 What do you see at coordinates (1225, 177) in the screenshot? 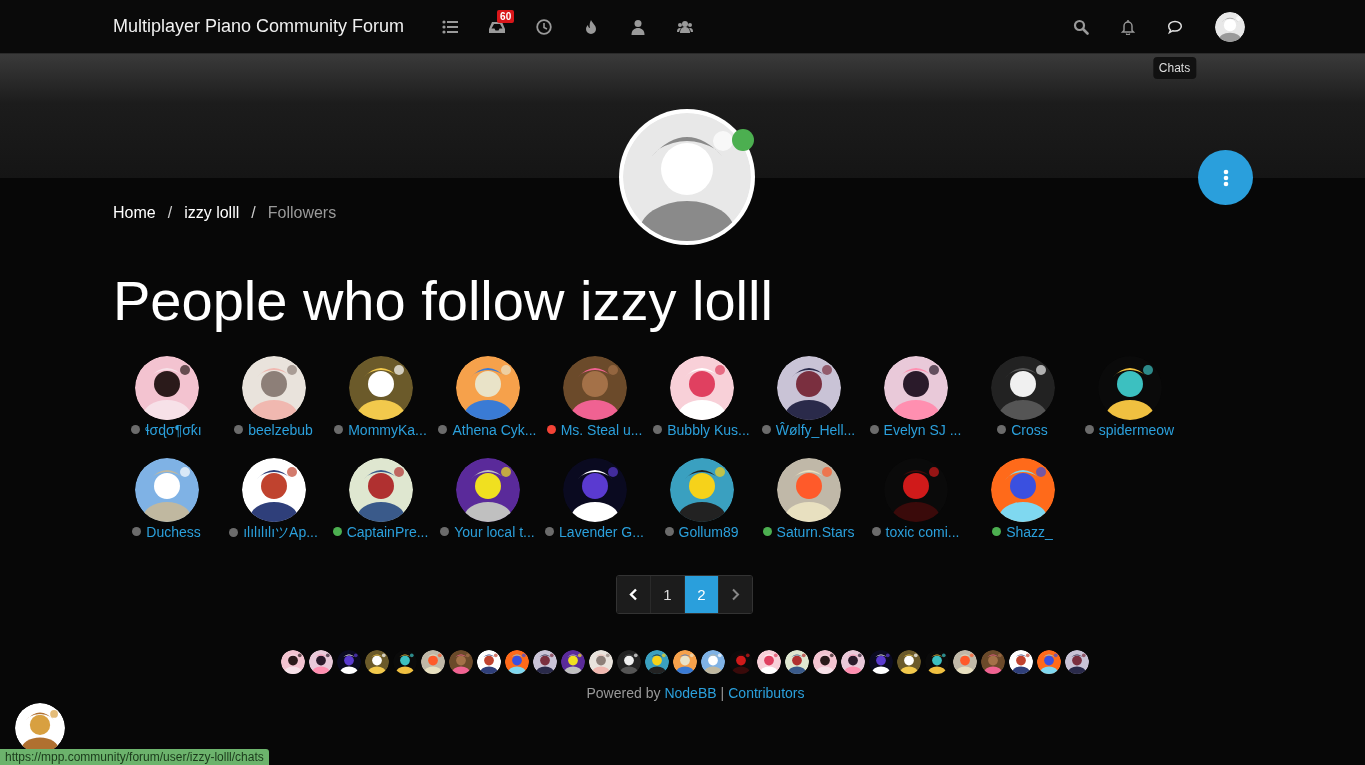
I see `more-icon` at bounding box center [1225, 177].